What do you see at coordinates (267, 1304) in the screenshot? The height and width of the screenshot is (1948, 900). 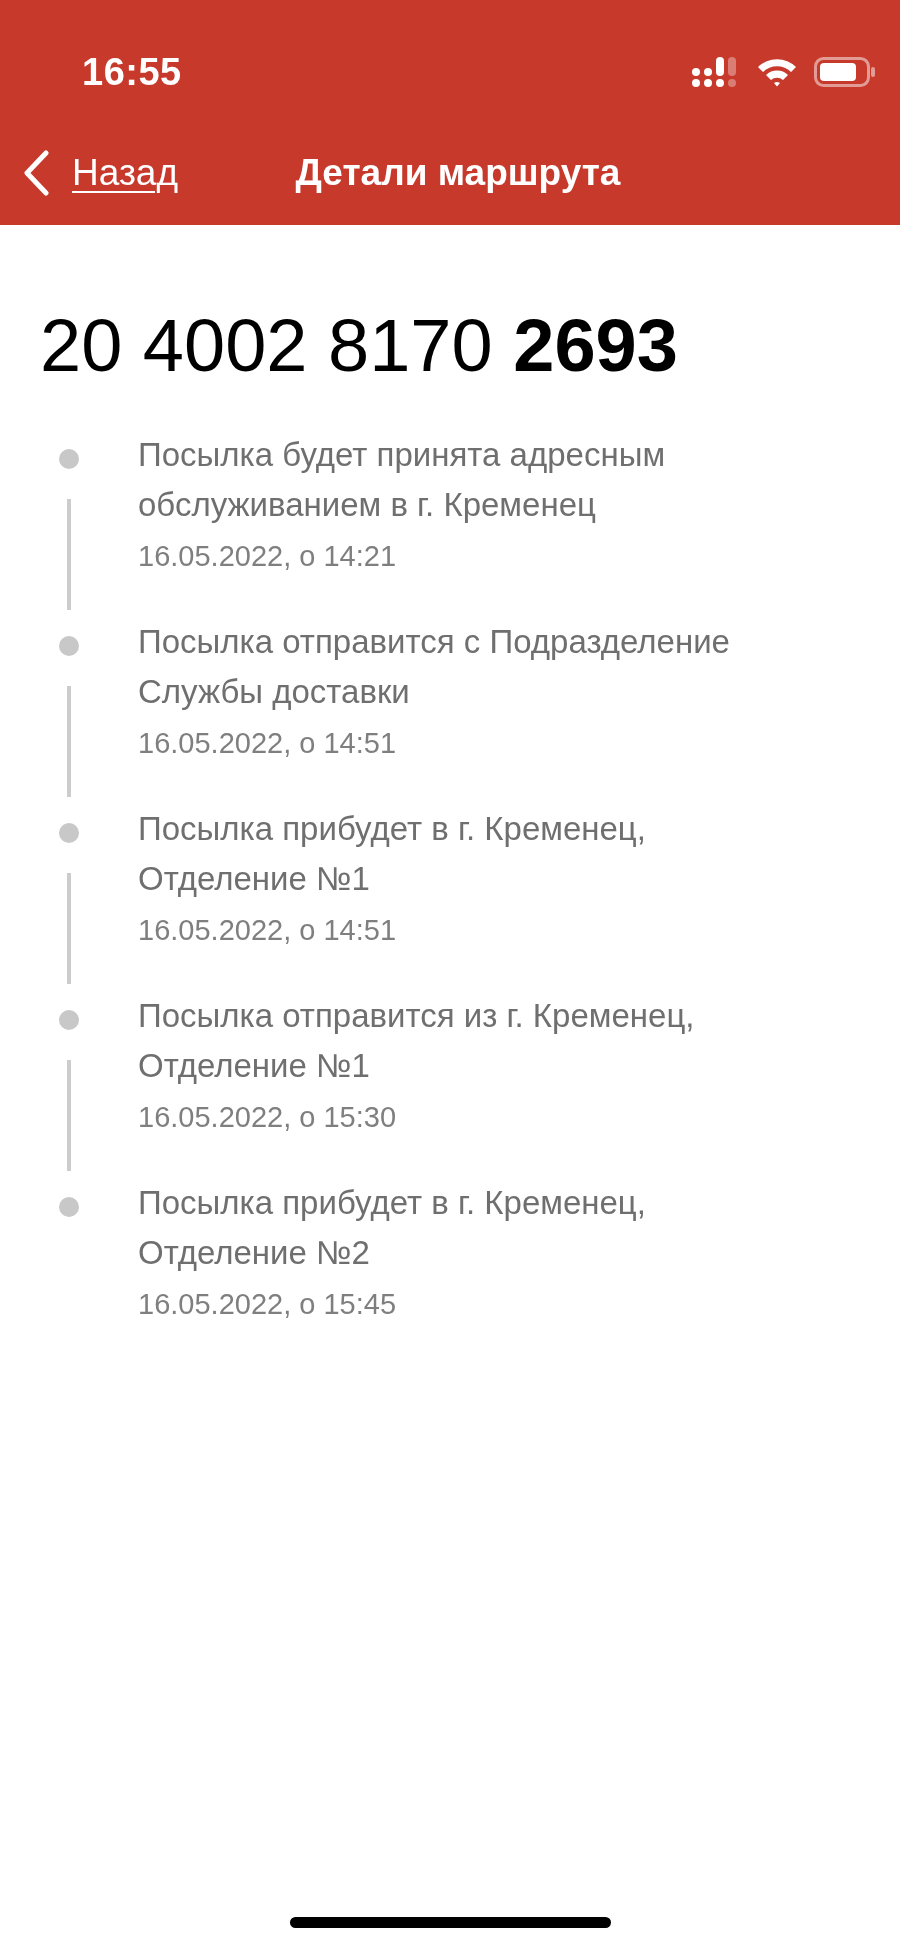 I see `event-datetime: 16.05.2022, о 15:45` at bounding box center [267, 1304].